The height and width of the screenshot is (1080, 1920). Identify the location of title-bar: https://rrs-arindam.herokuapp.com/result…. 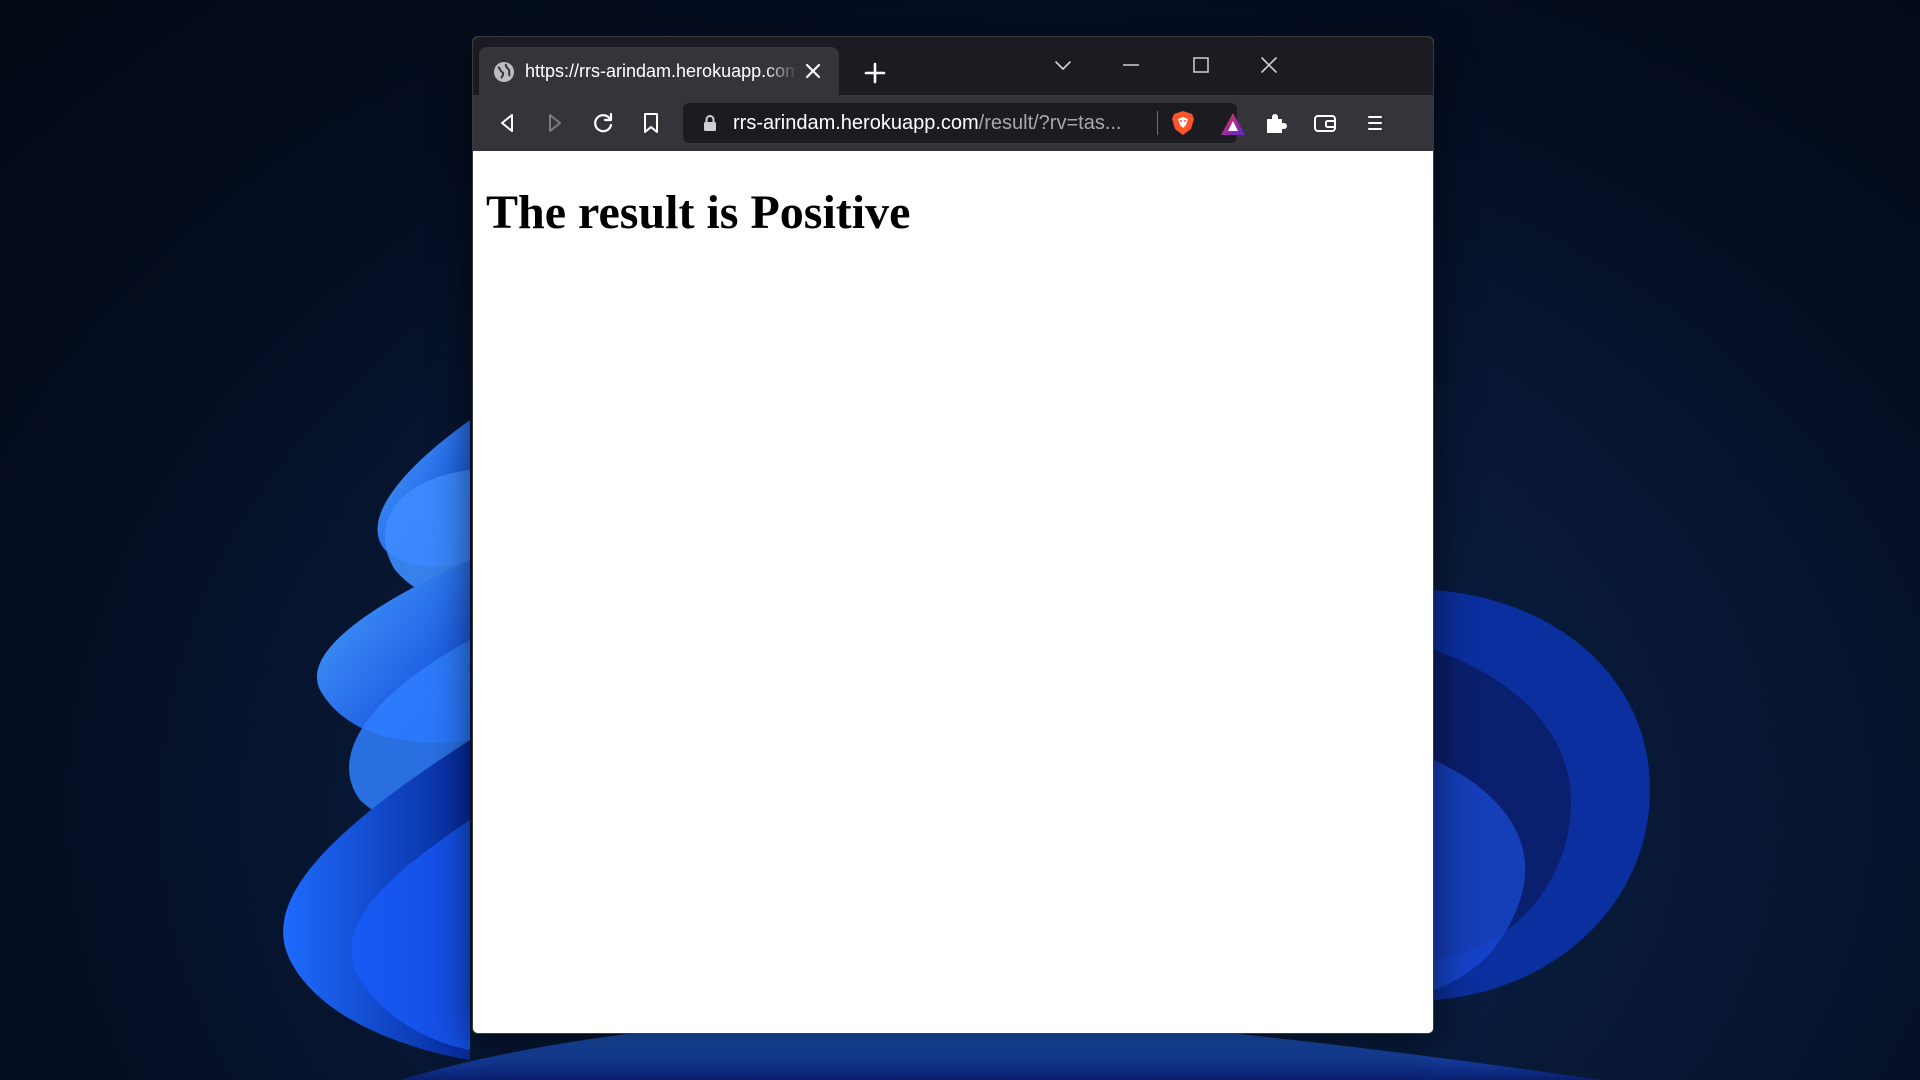
(953, 66).